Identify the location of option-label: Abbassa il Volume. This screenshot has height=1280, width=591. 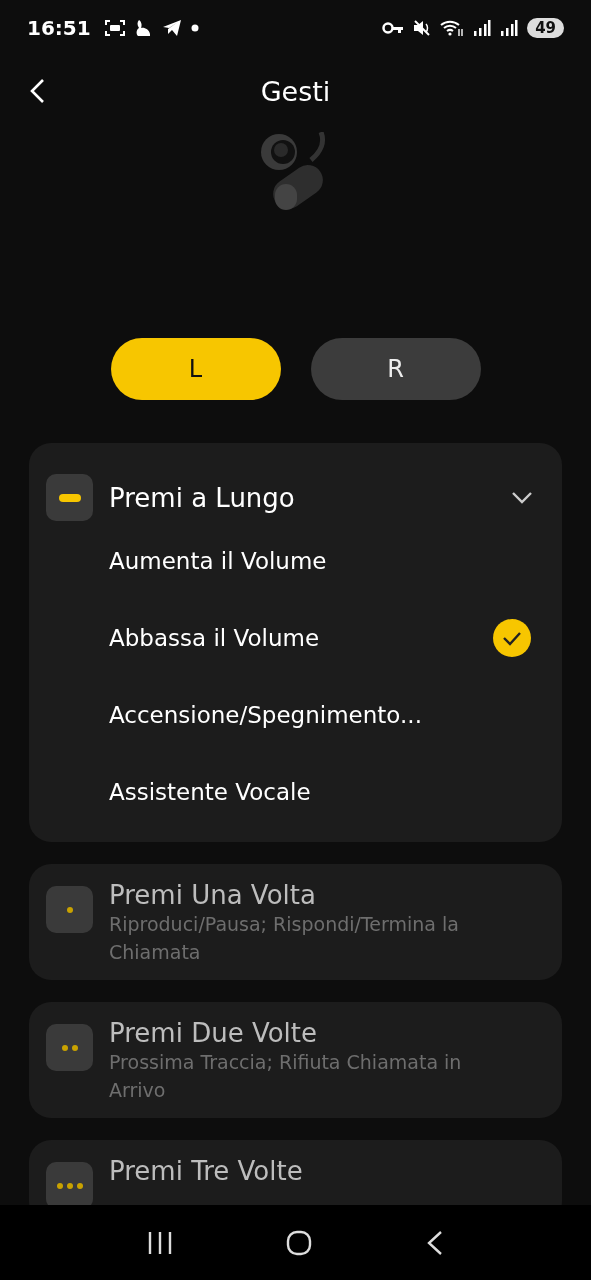
(214, 637).